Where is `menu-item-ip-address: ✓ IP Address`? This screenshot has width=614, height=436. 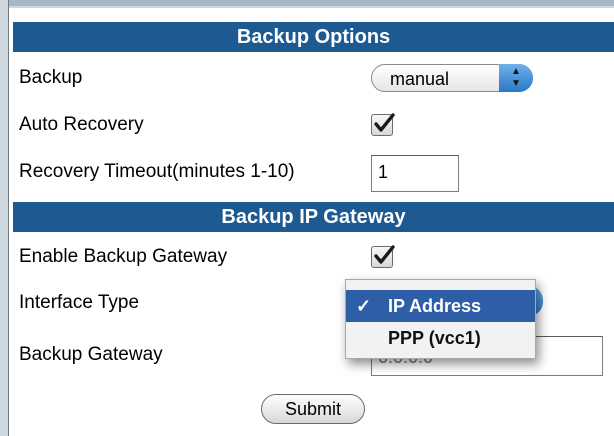 menu-item-ip-address: ✓ IP Address is located at coordinates (440, 306).